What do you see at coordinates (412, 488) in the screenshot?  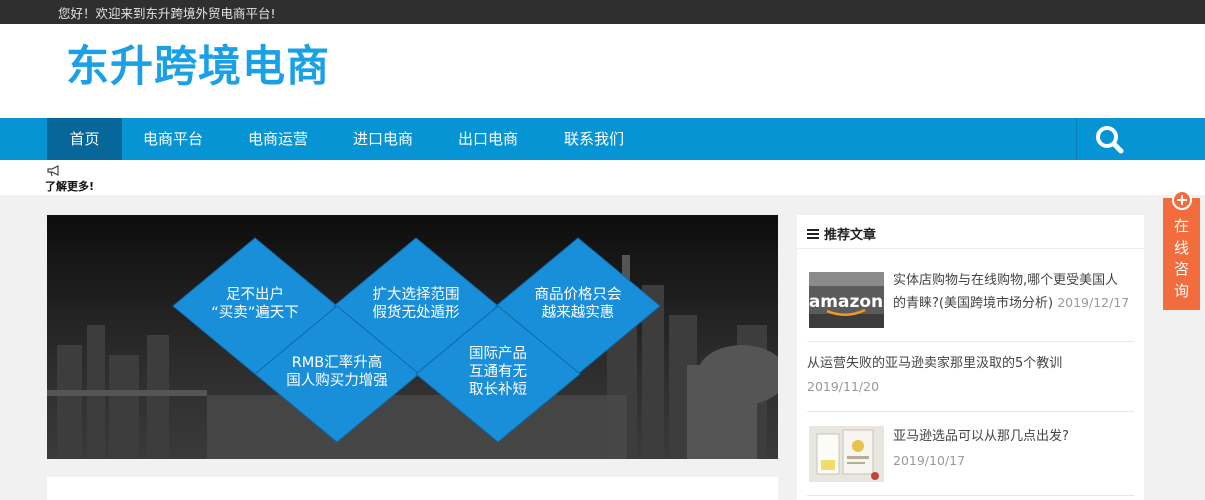 I see `content-panel` at bounding box center [412, 488].